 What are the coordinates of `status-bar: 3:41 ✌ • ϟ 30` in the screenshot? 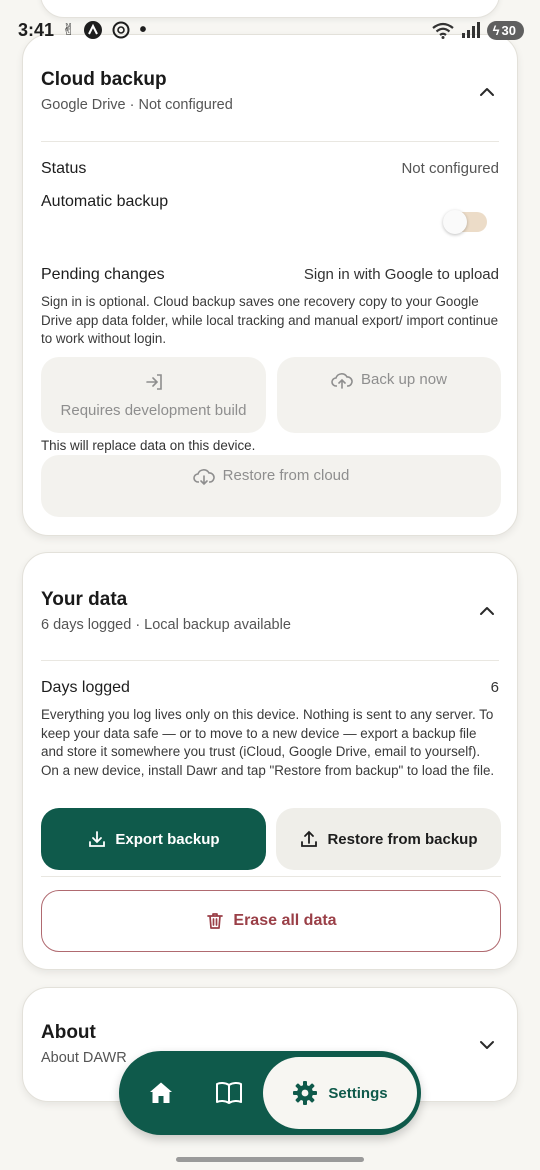 It's located at (270, 30).